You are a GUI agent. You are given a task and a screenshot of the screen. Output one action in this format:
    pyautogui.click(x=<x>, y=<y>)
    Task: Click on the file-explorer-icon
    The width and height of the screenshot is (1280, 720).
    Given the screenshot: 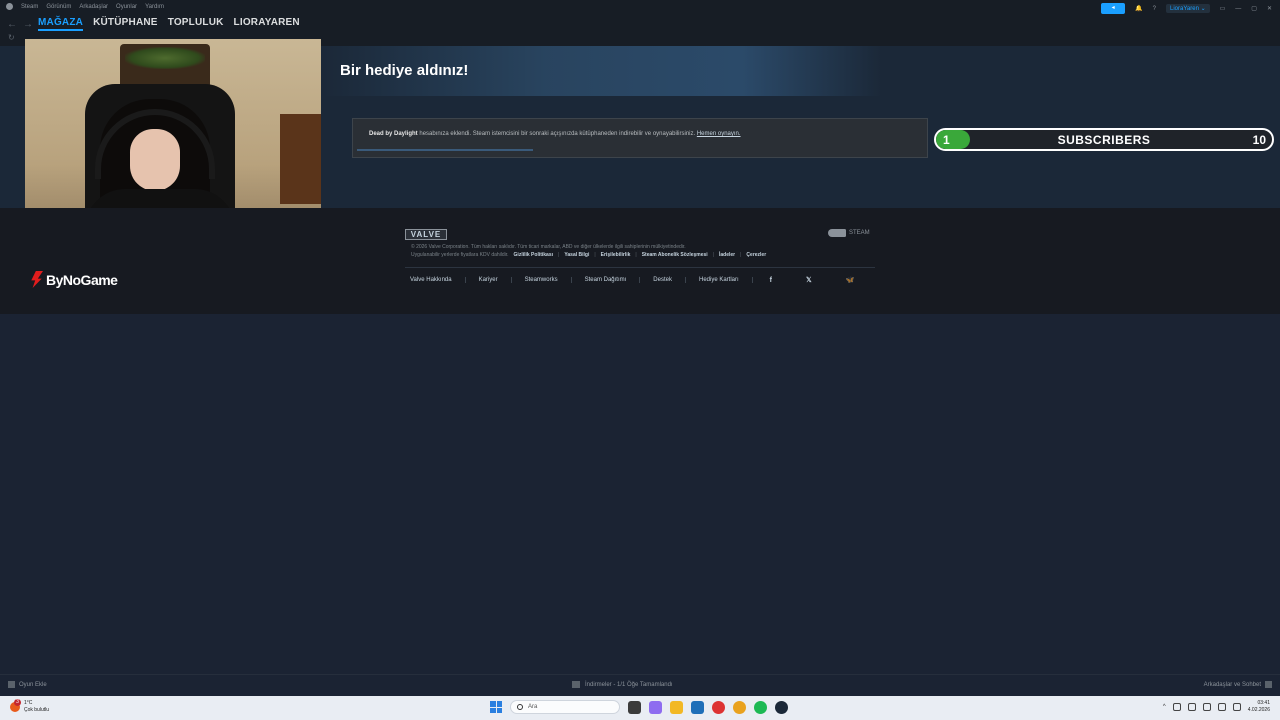 What is the action you would take?
    pyautogui.click(x=676, y=707)
    